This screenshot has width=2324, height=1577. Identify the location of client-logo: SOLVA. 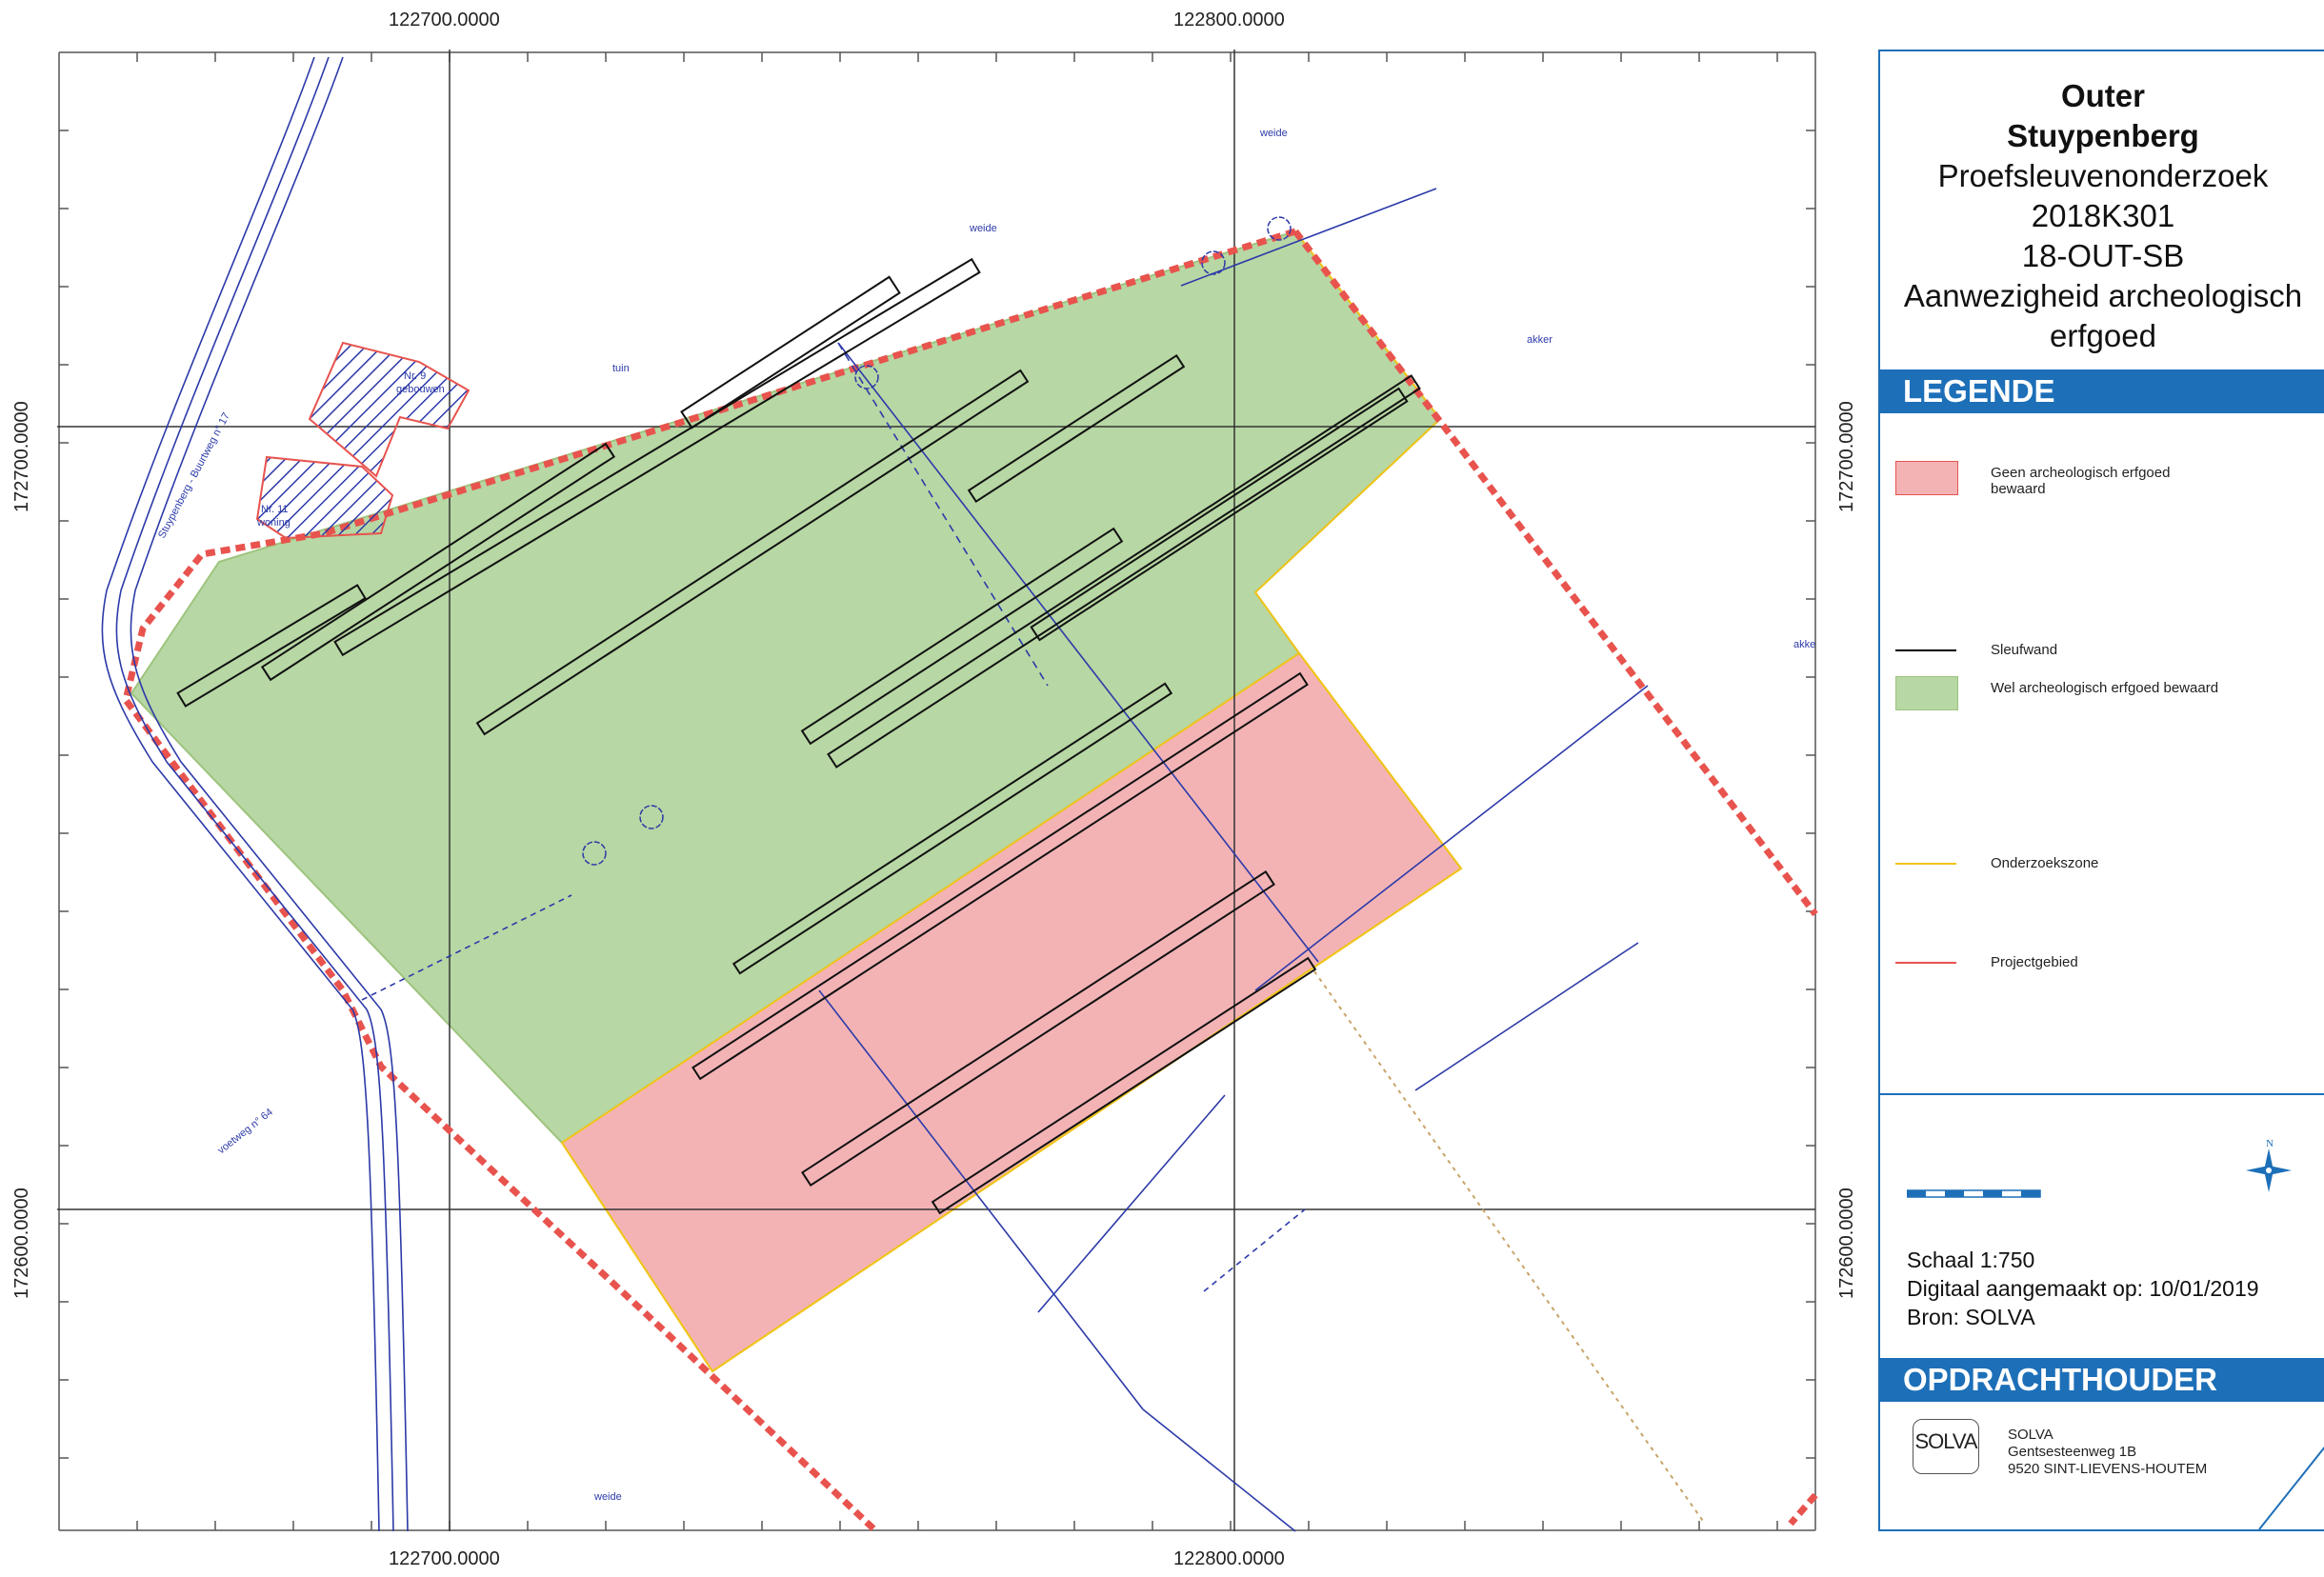
(1946, 1446).